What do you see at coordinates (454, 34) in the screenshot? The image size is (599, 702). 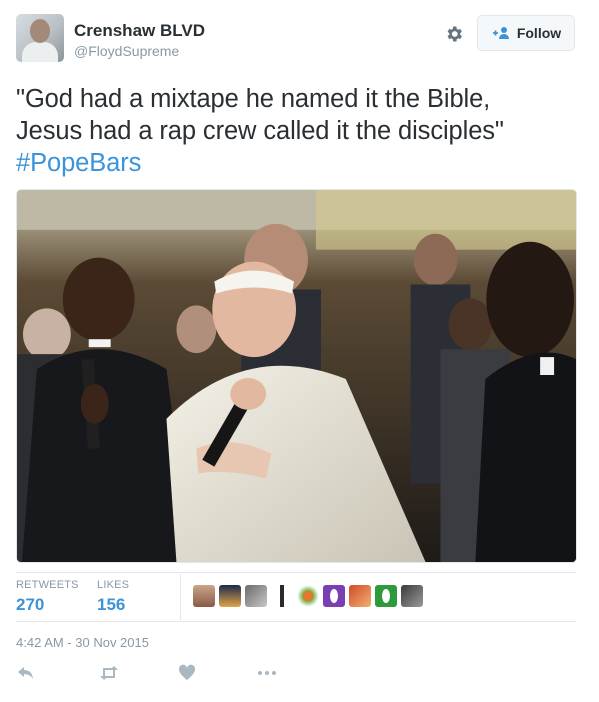 I see `gear-icon` at bounding box center [454, 34].